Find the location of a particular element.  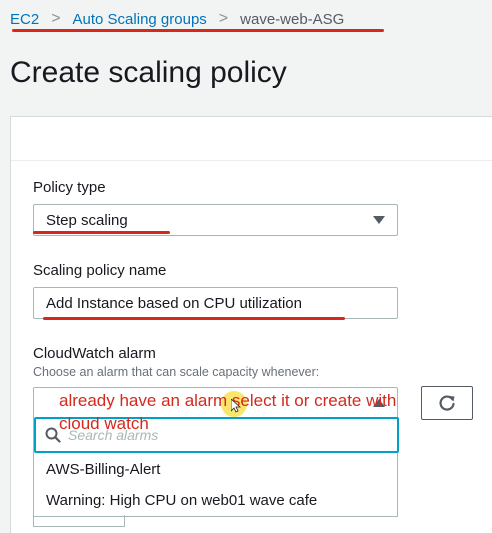

hidden-field-edge is located at coordinates (79, 521).